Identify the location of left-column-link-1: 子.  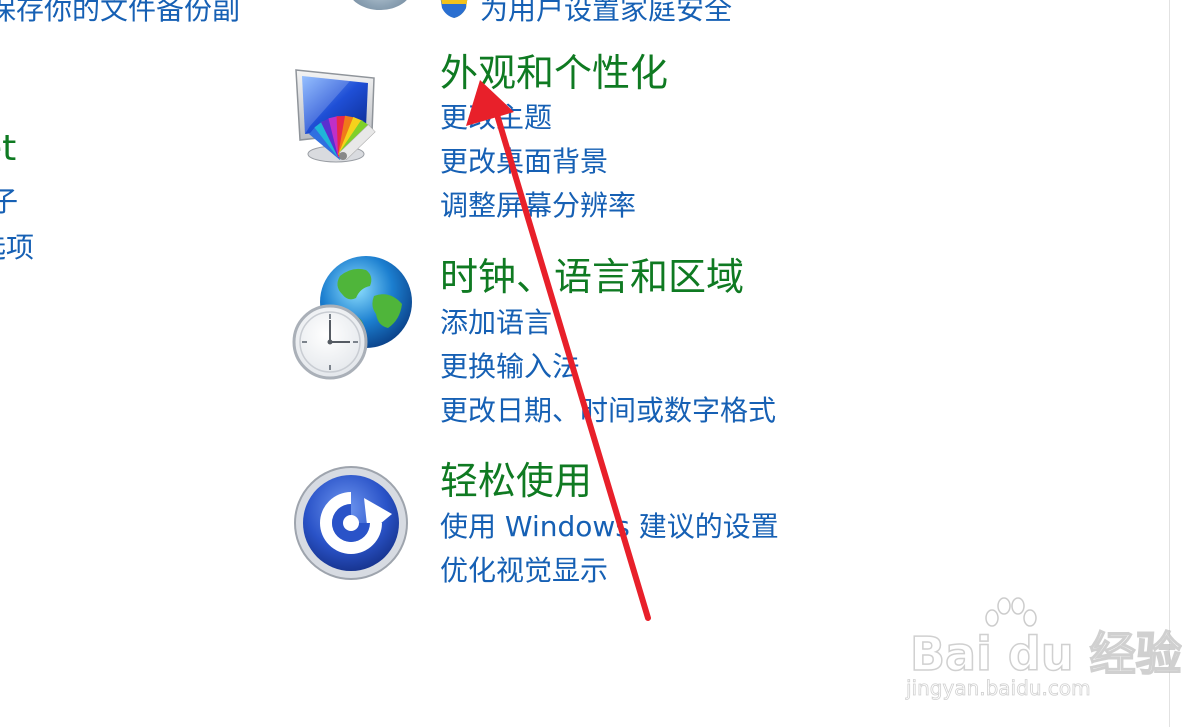
(9, 200).